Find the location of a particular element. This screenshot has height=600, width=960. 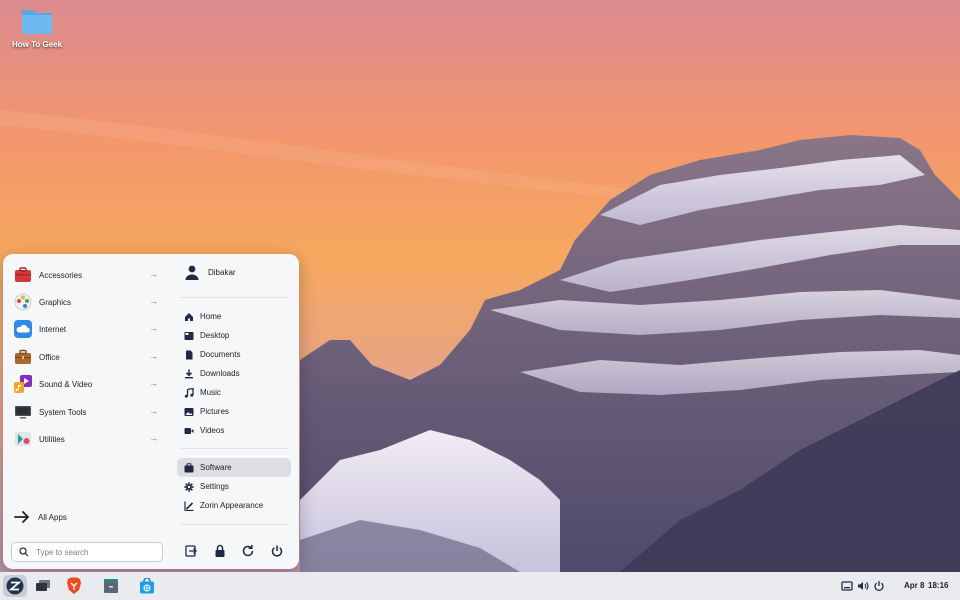

brave-browser-icon is located at coordinates (74, 585).